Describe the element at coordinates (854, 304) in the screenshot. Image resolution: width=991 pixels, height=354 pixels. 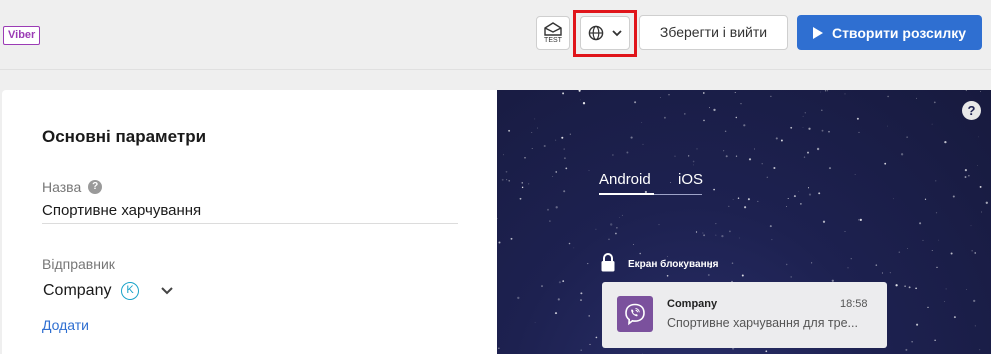
I see `notification-time: 18:58` at that location.